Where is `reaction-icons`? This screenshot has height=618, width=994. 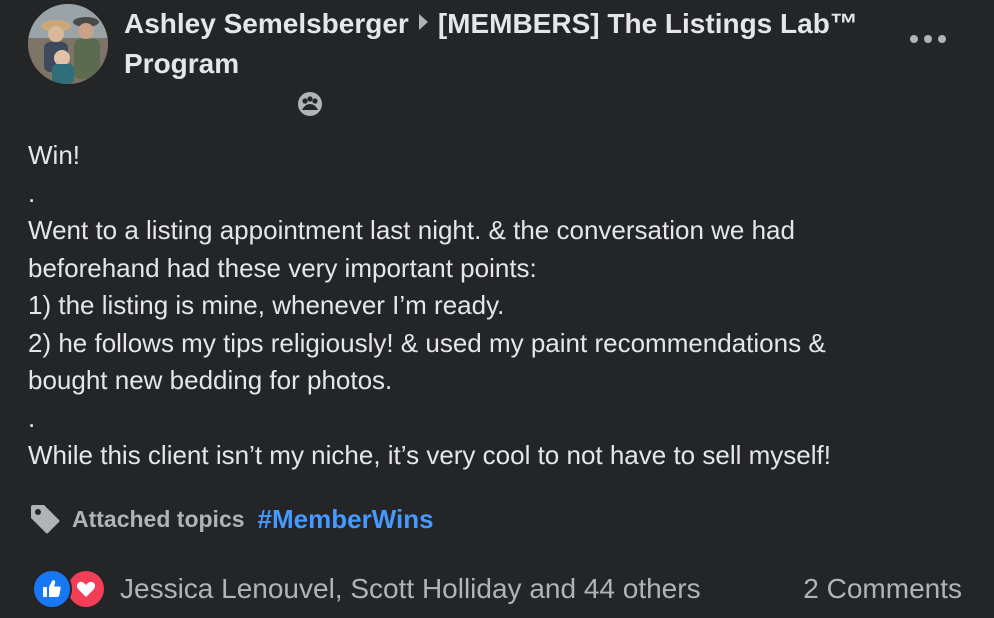
reaction-icons is located at coordinates (70, 589).